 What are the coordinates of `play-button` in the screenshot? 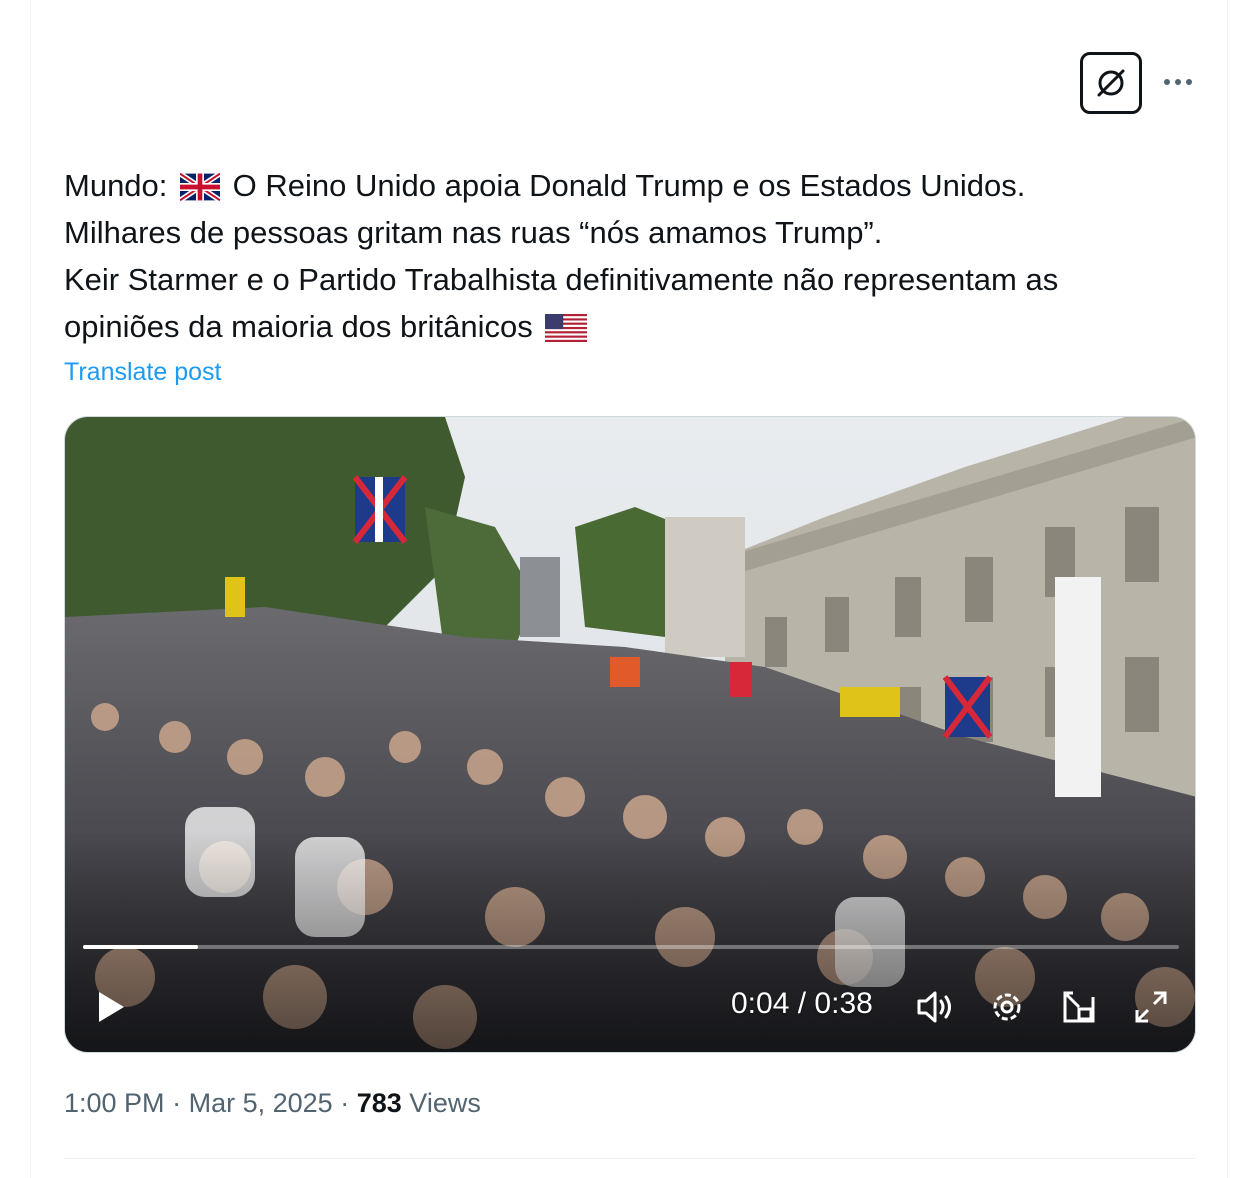 It's located at (111, 1007).